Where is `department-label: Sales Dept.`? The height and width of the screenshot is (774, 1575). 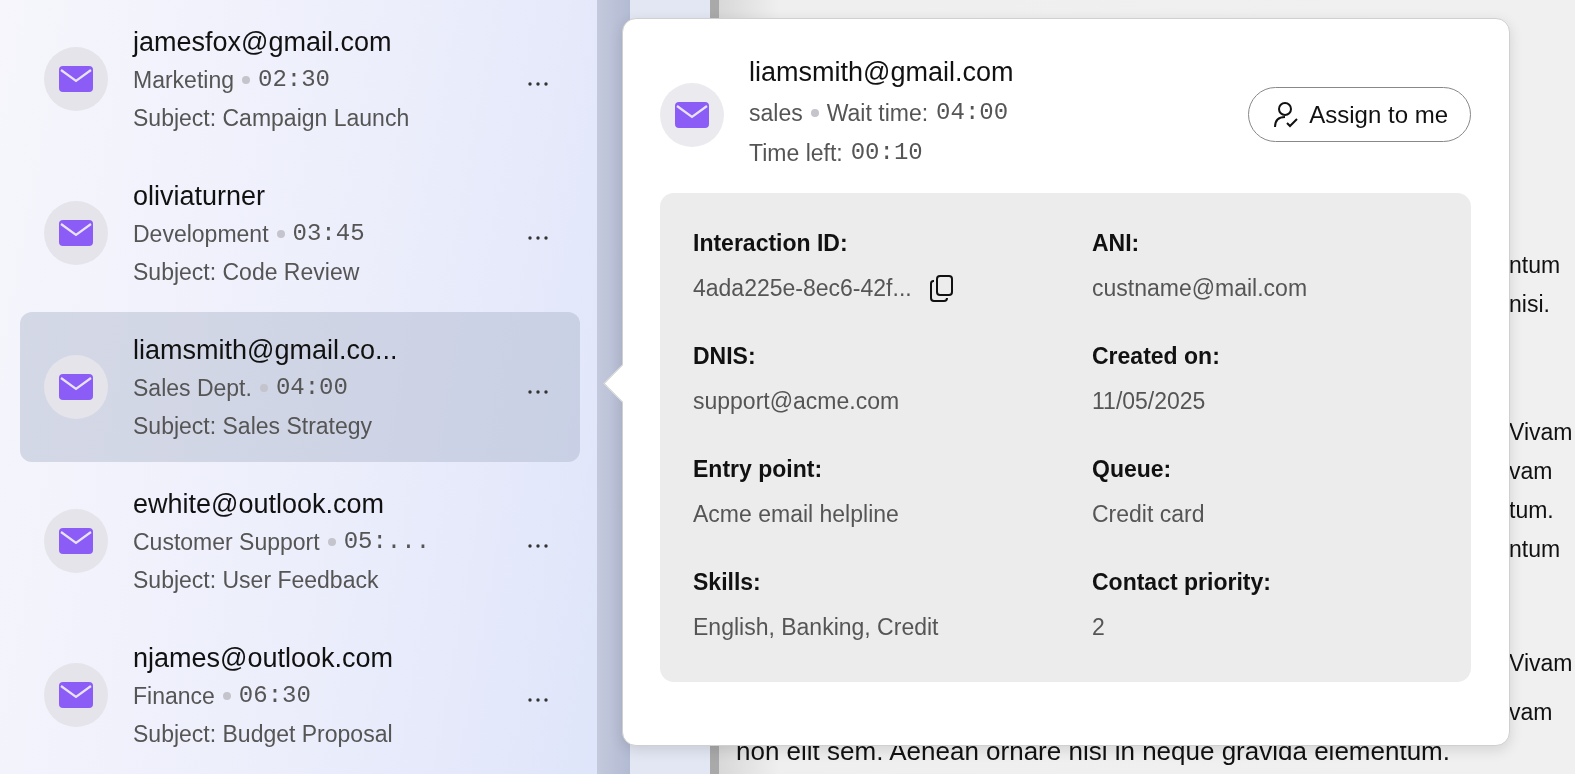 department-label: Sales Dept. is located at coordinates (192, 388).